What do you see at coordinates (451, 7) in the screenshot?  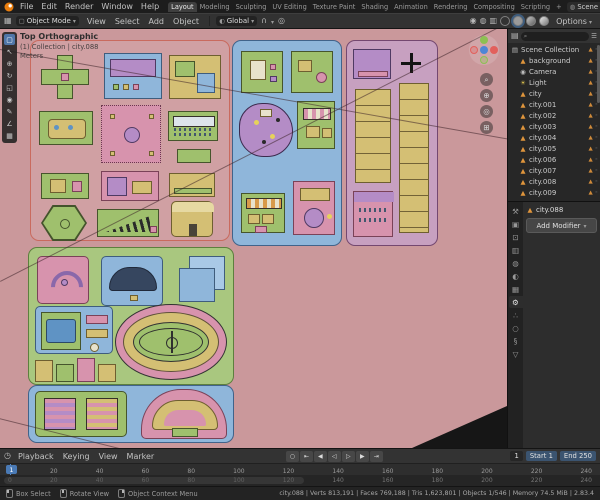 I see `workspace-tab: Rendering` at bounding box center [451, 7].